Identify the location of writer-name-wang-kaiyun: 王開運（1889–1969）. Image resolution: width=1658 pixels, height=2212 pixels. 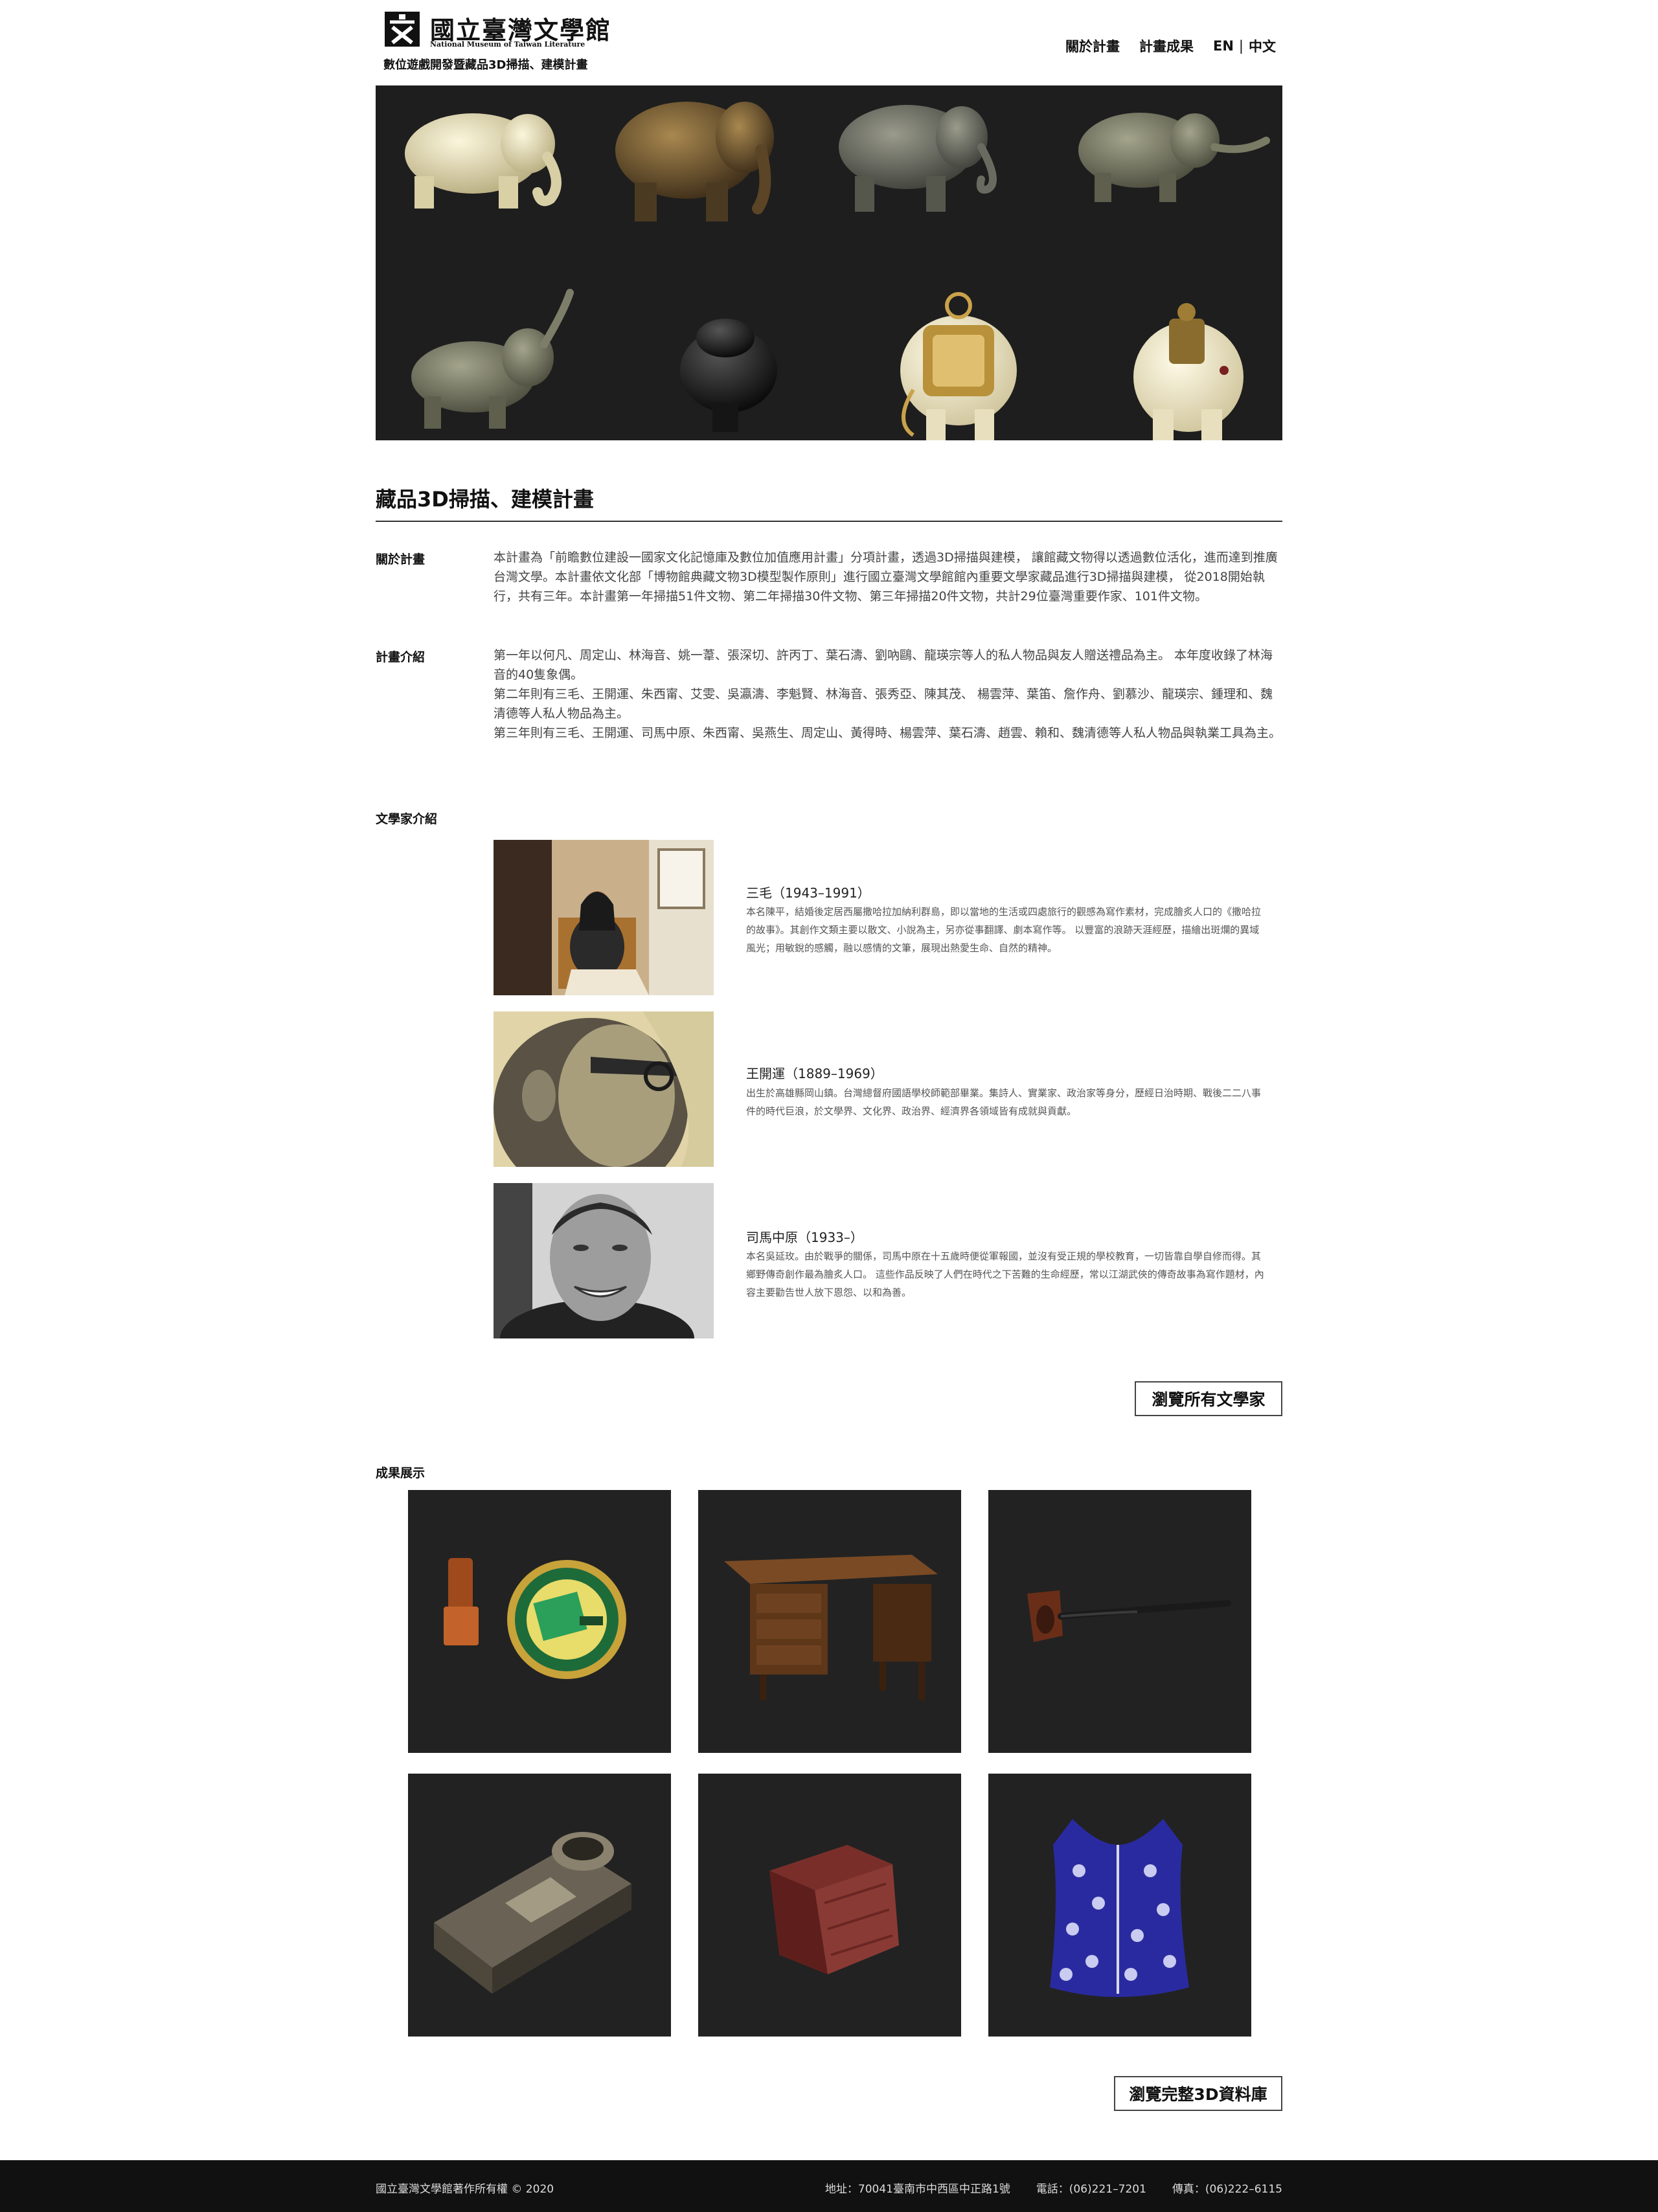
(815, 1074).